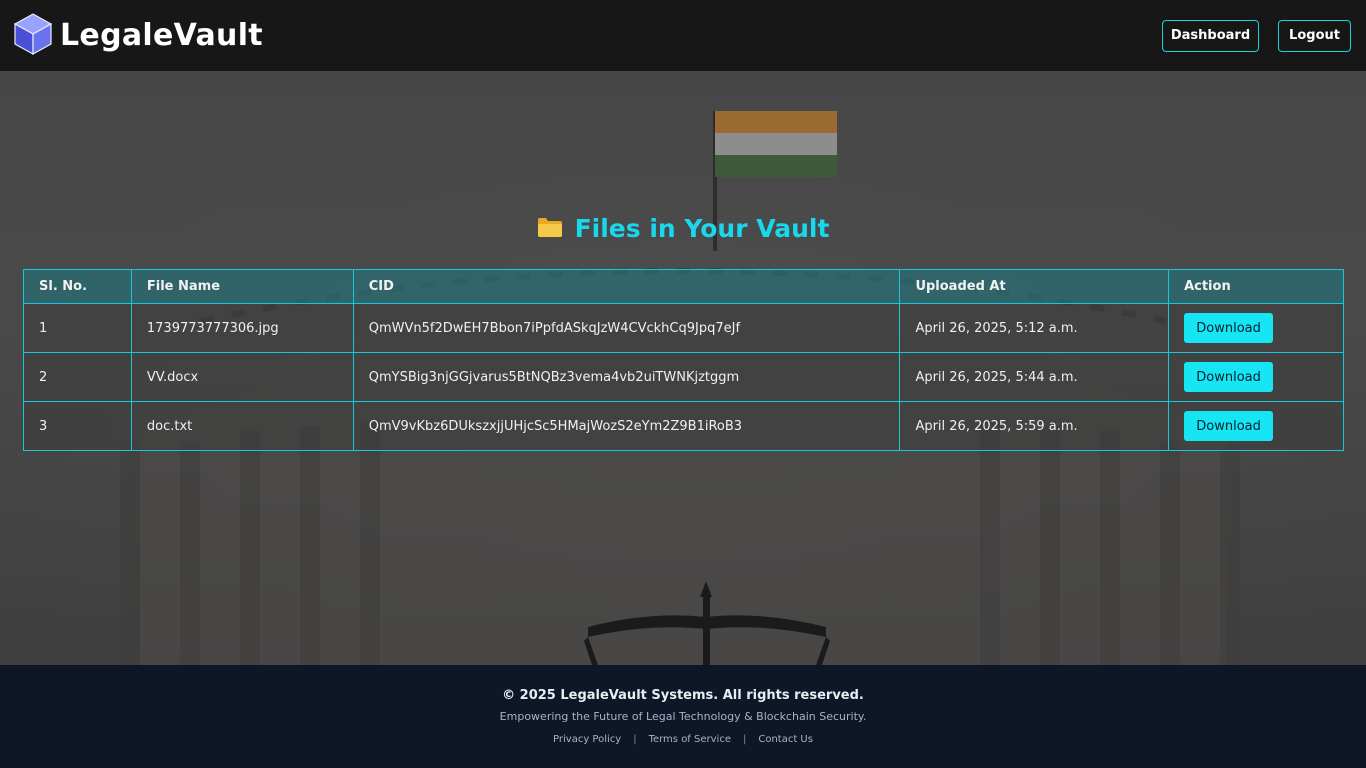 The image size is (1366, 768). What do you see at coordinates (77, 286) in the screenshot?
I see `column-header-sl-no: Sl. No.` at bounding box center [77, 286].